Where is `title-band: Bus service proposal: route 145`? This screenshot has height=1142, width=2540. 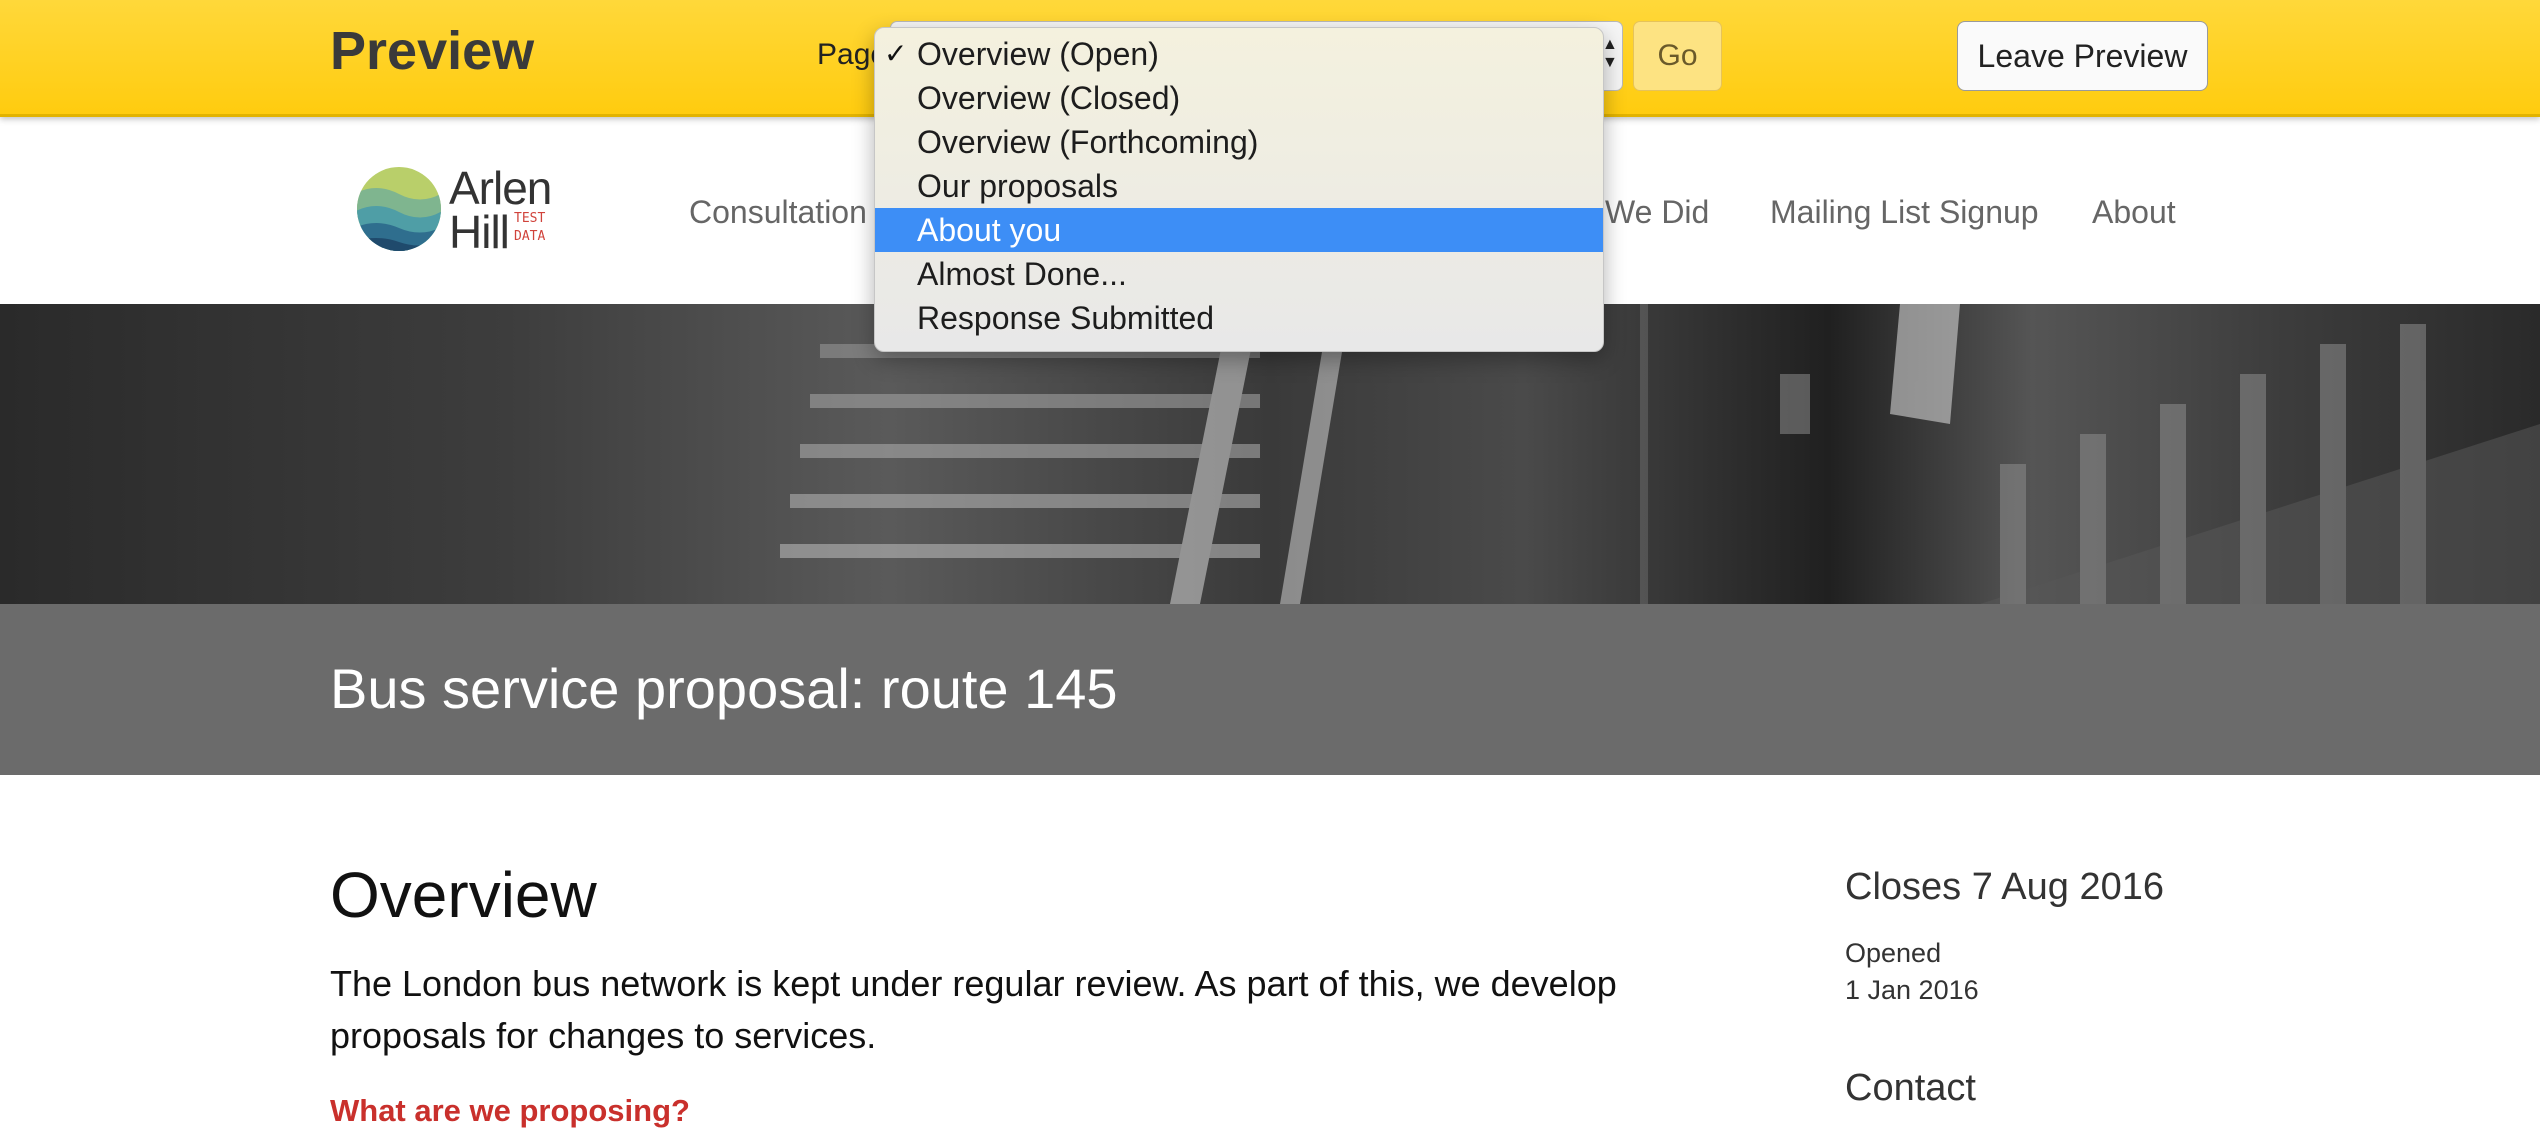
title-band: Bus service proposal: route 145 is located at coordinates (1270, 689).